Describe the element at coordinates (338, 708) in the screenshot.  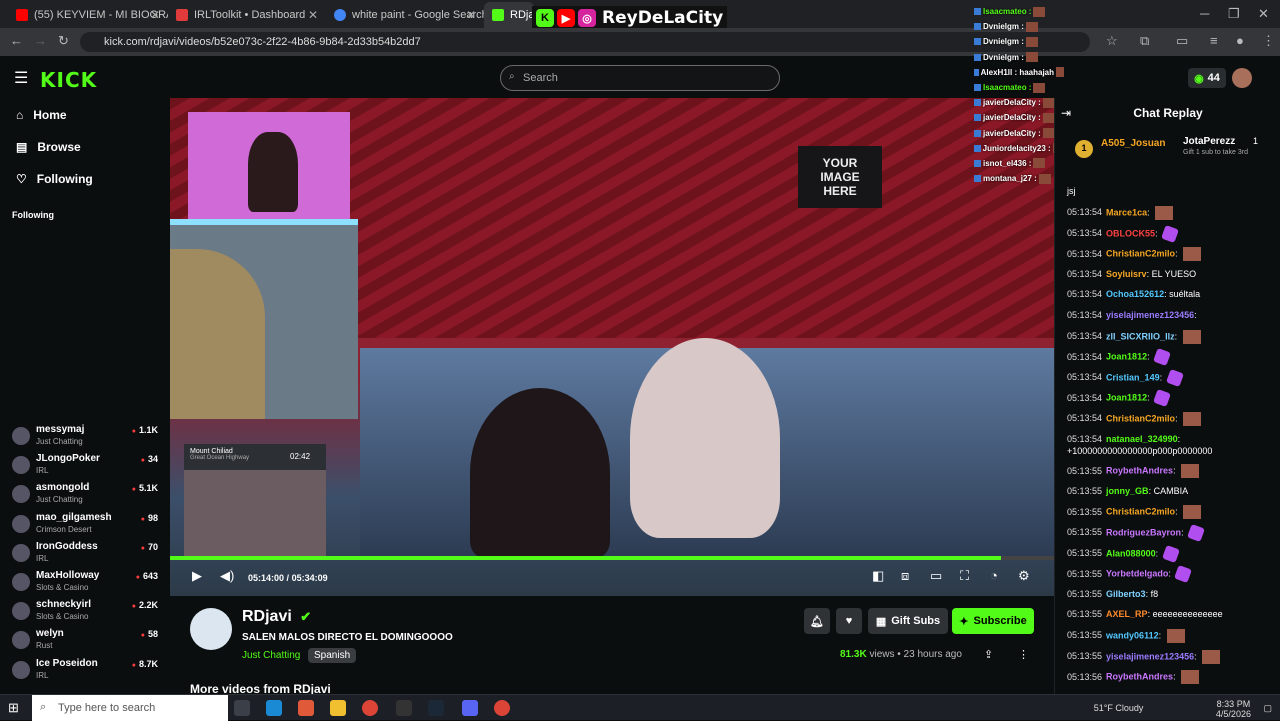
I see `file-explorer-icon` at that location.